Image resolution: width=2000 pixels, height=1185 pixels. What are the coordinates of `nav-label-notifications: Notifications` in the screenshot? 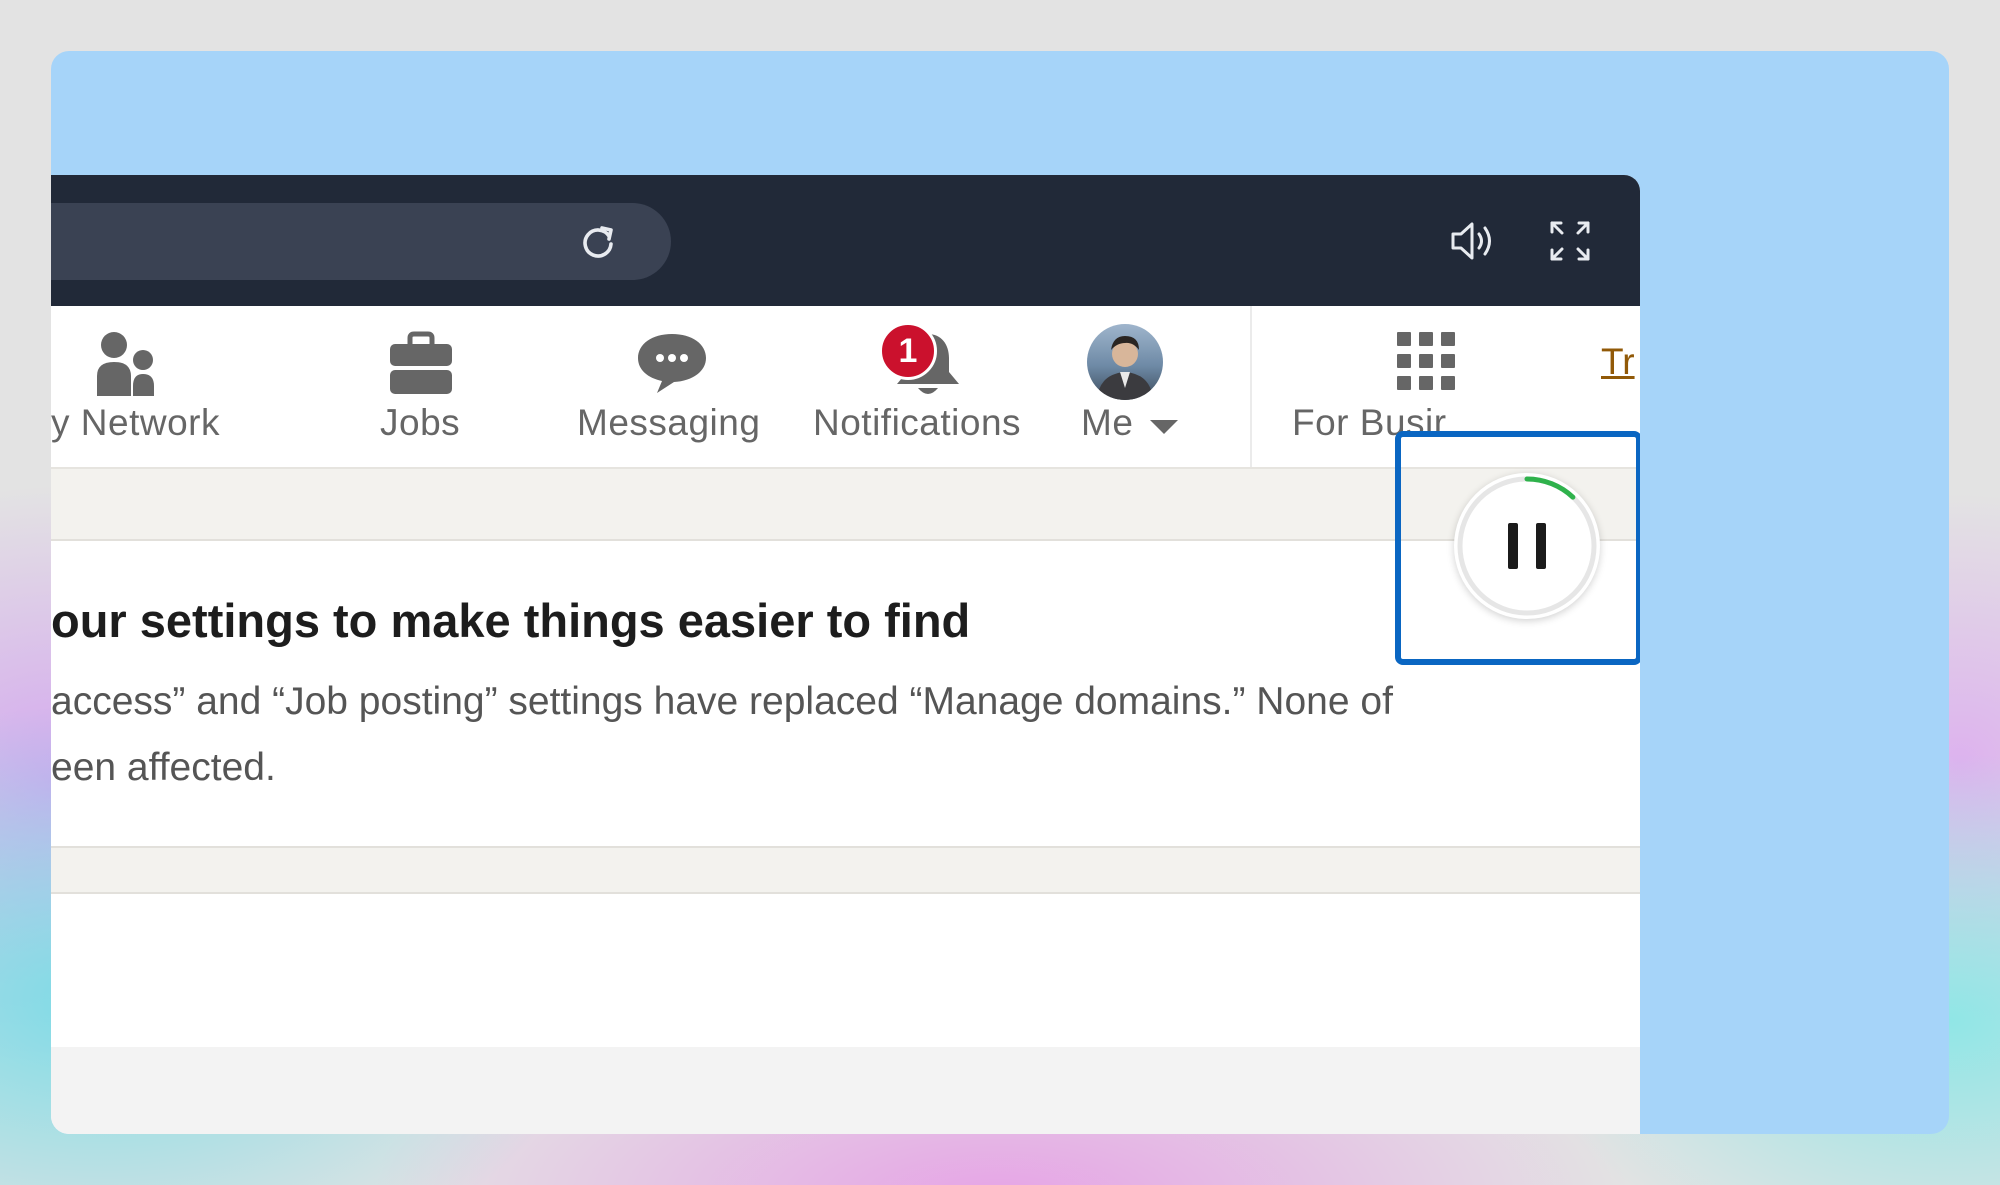 It's located at (917, 422).